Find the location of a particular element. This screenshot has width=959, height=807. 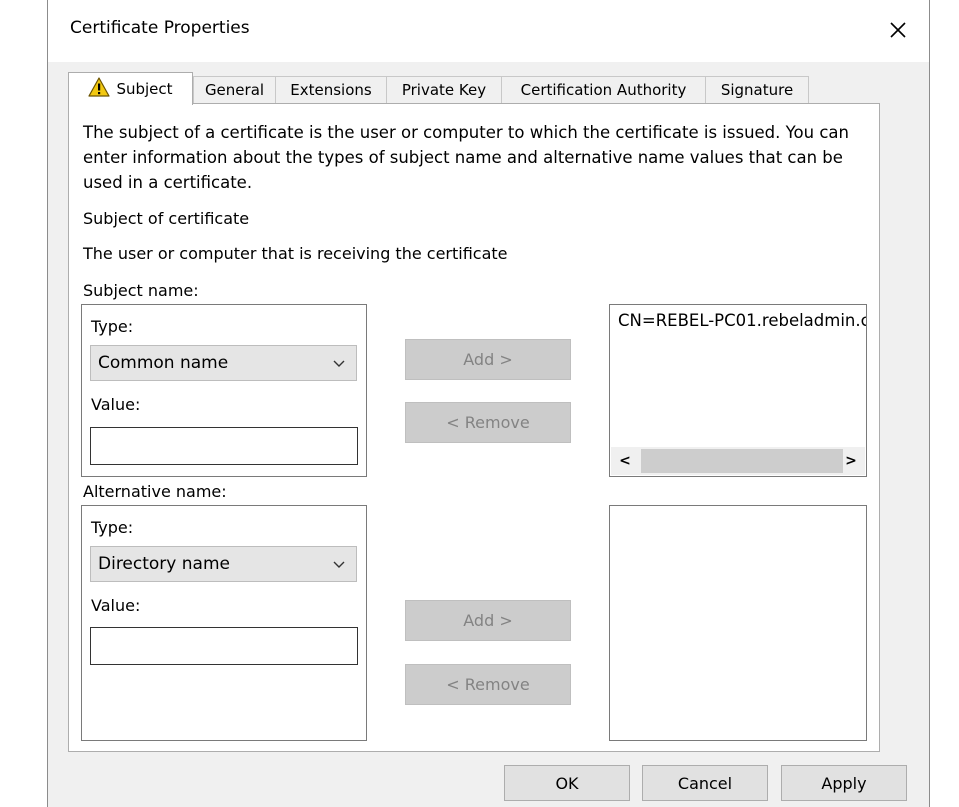

warning-icon is located at coordinates (99, 89).